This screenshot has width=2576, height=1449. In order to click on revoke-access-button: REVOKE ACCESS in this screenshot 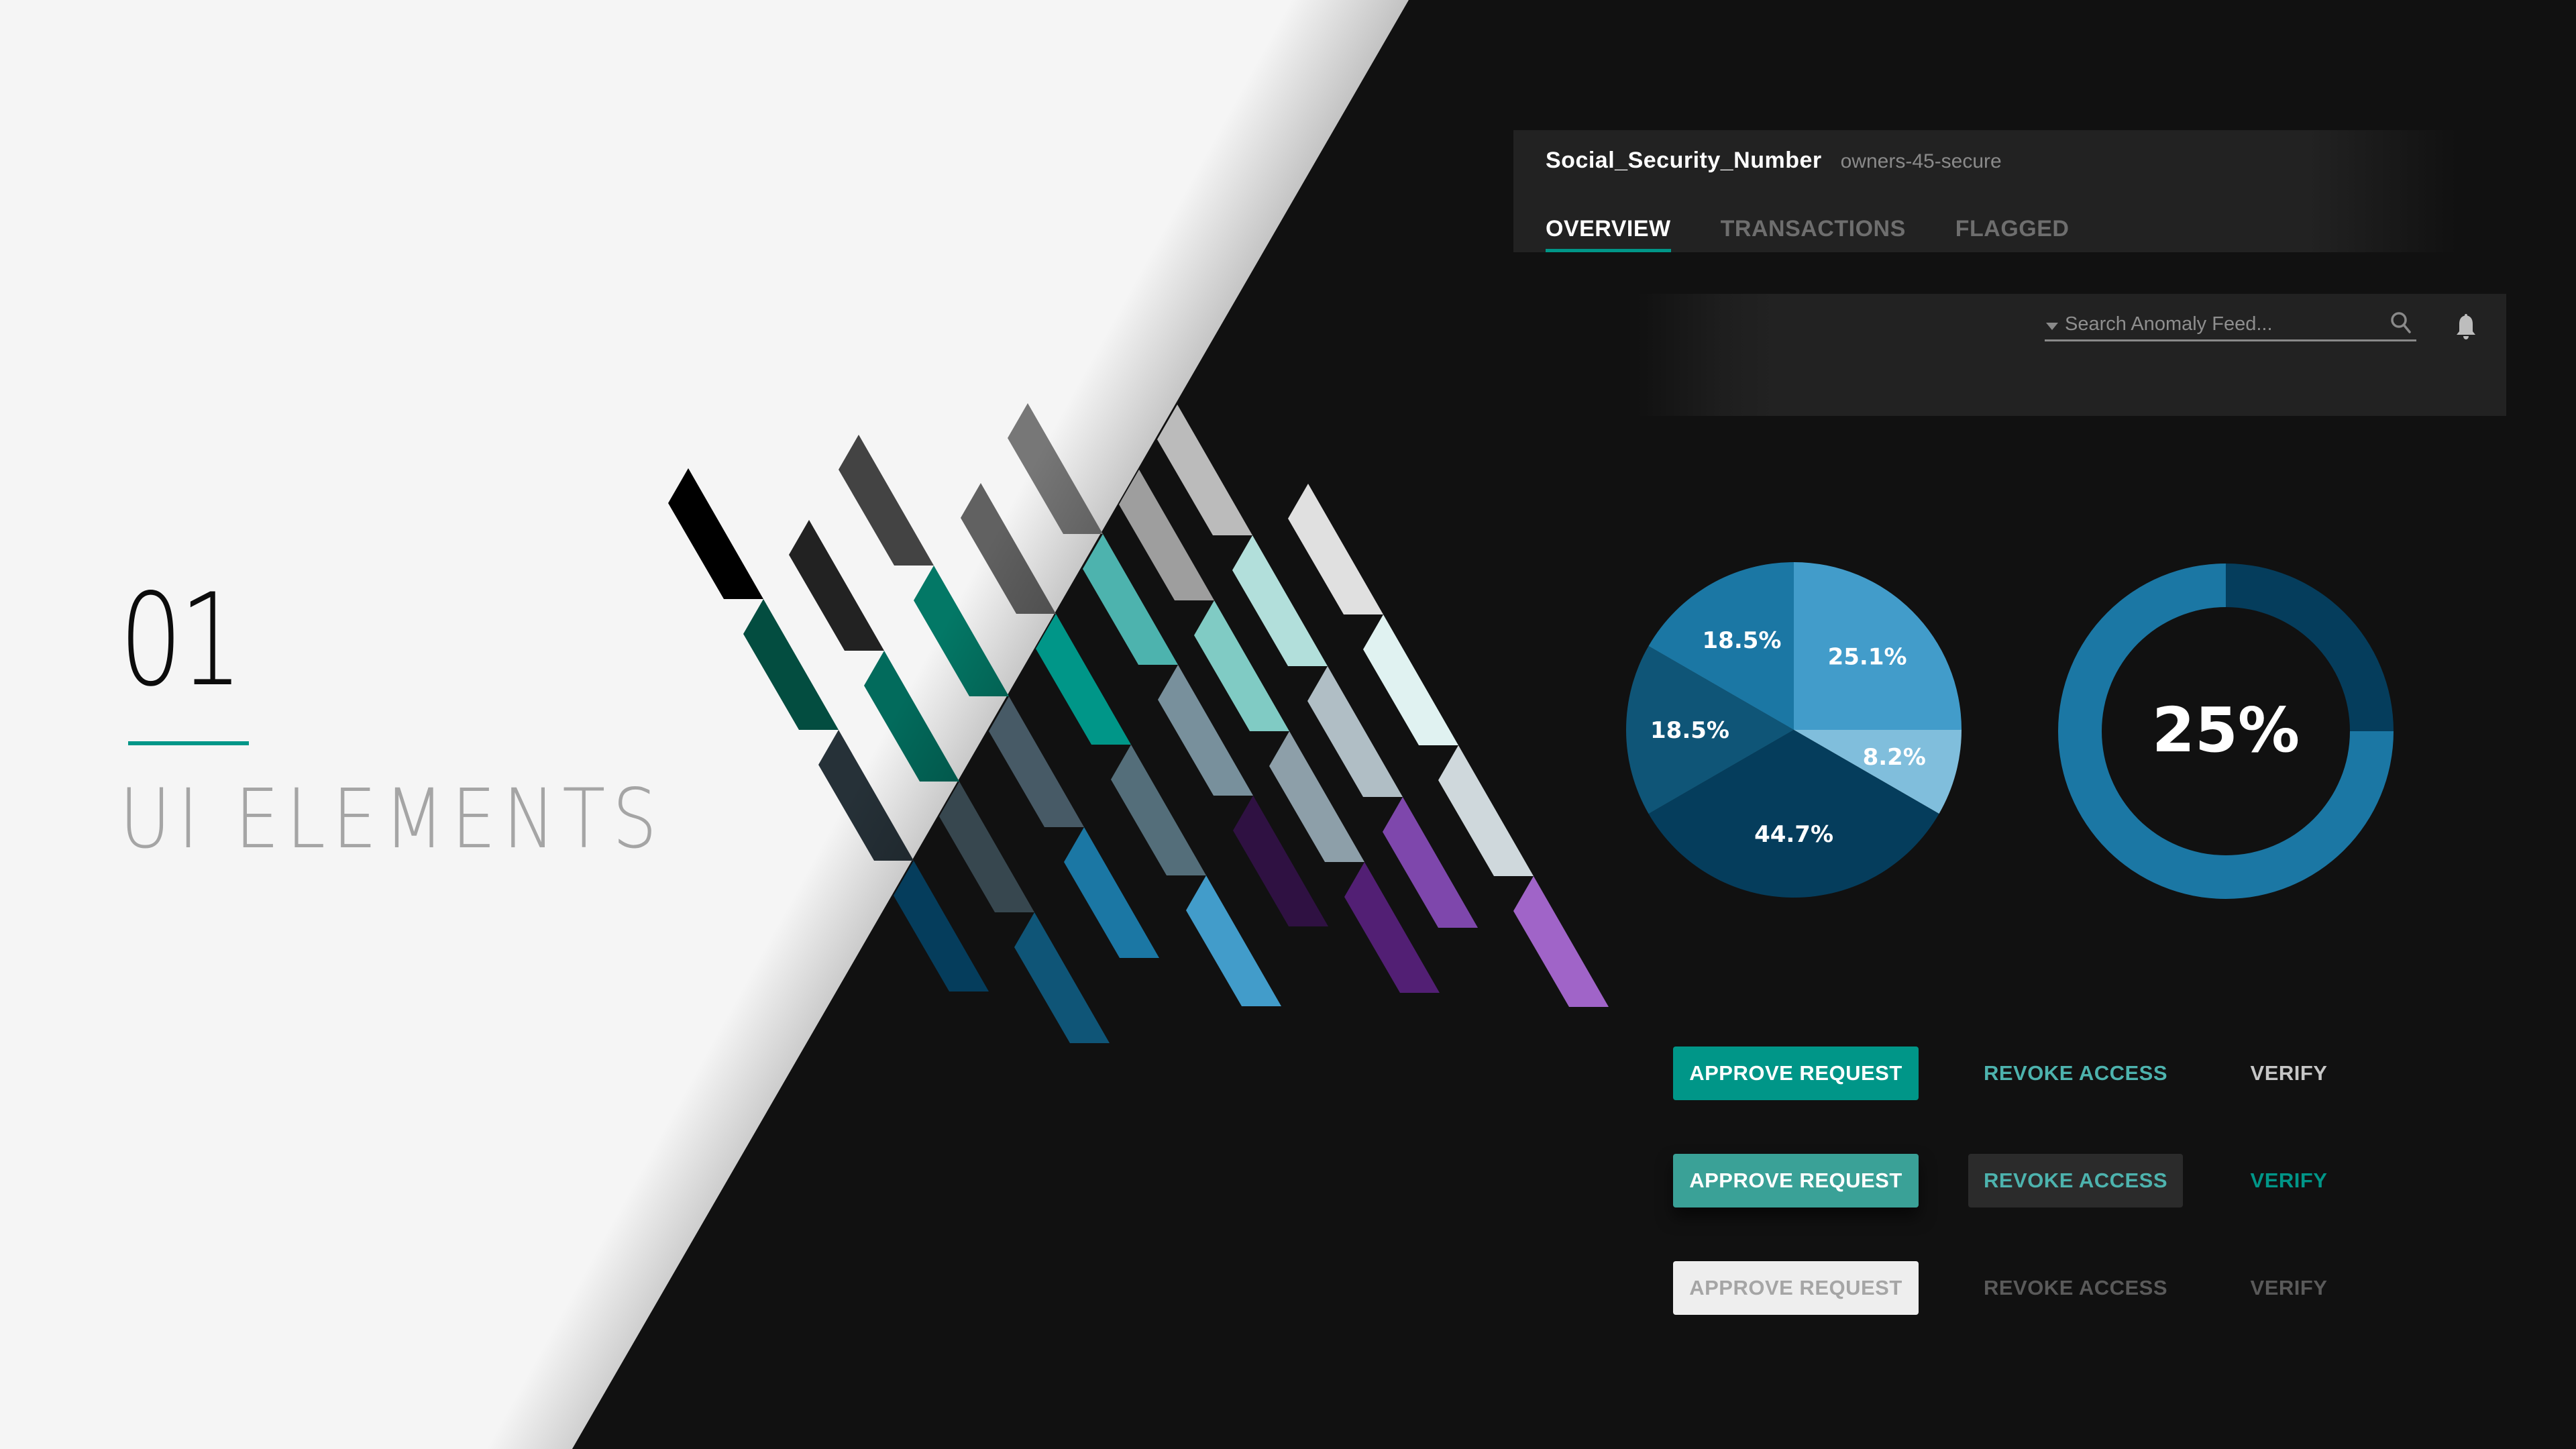, I will do `click(2075, 1073)`.